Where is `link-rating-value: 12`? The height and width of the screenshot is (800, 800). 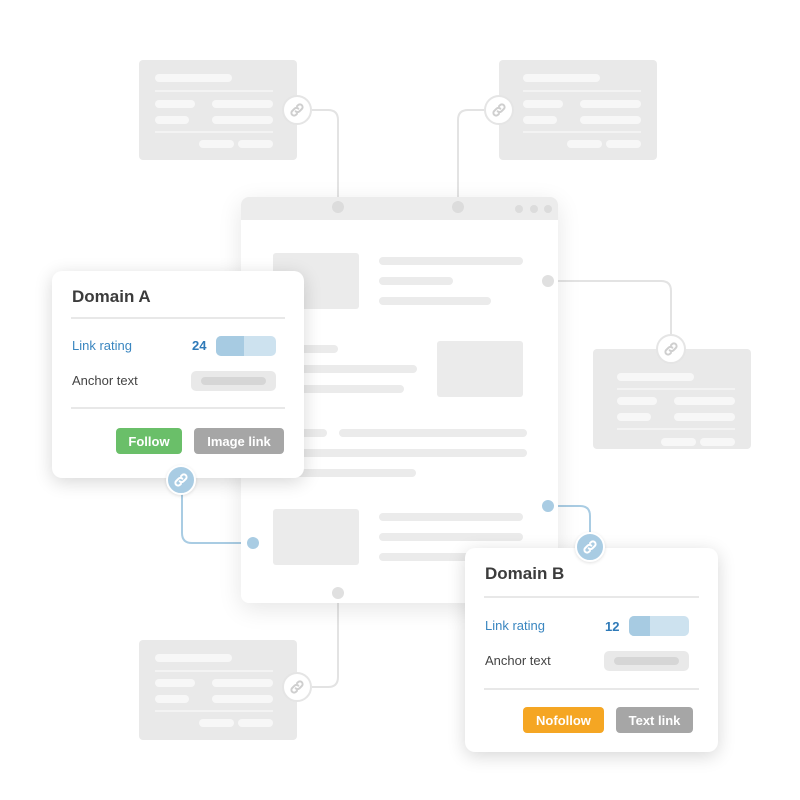 link-rating-value: 12 is located at coordinates (612, 626).